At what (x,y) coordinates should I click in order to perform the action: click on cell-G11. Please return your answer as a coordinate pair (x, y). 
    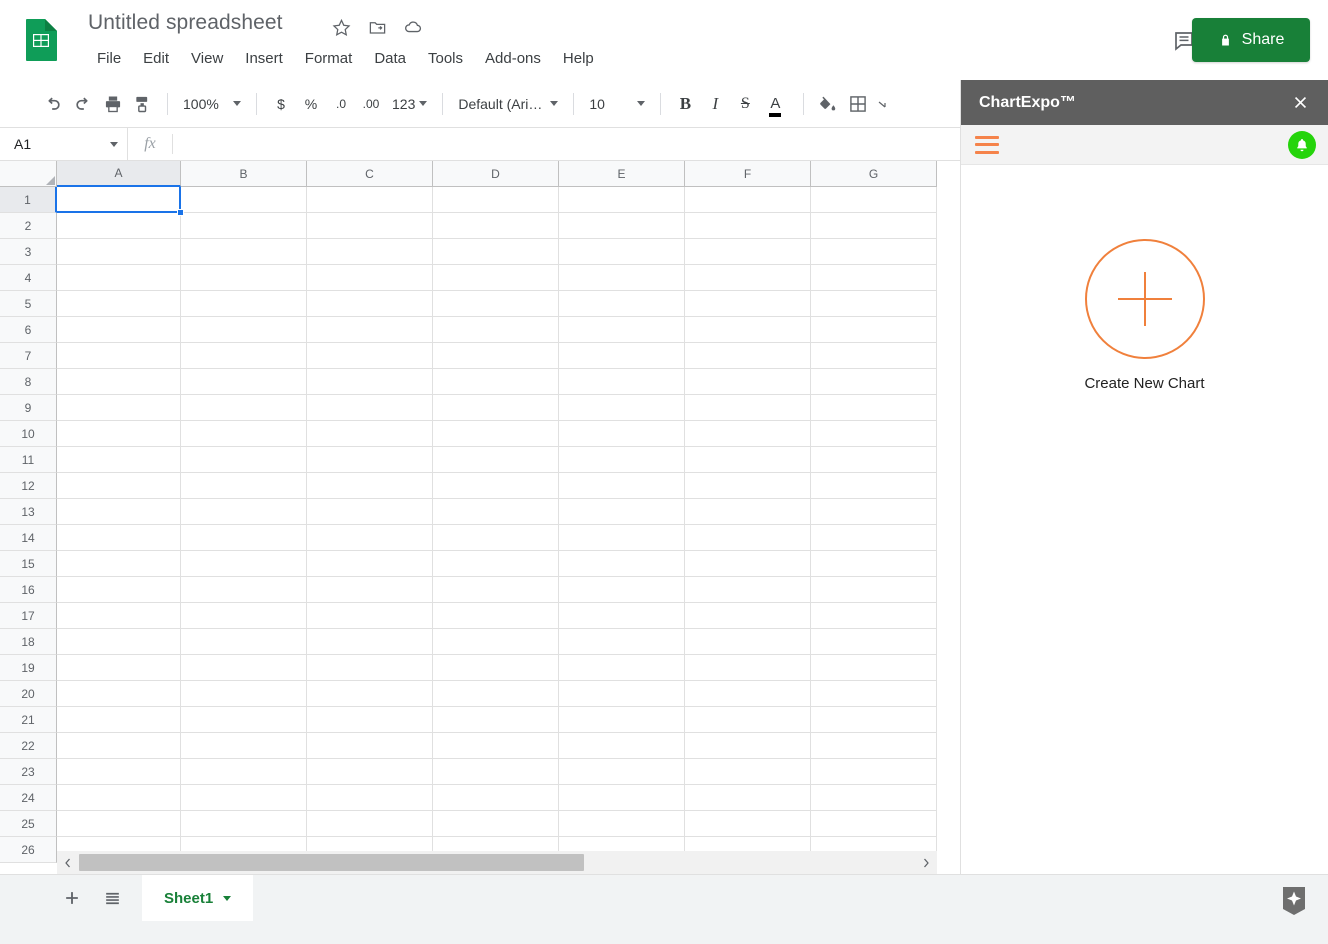
    Looking at the image, I should click on (874, 460).